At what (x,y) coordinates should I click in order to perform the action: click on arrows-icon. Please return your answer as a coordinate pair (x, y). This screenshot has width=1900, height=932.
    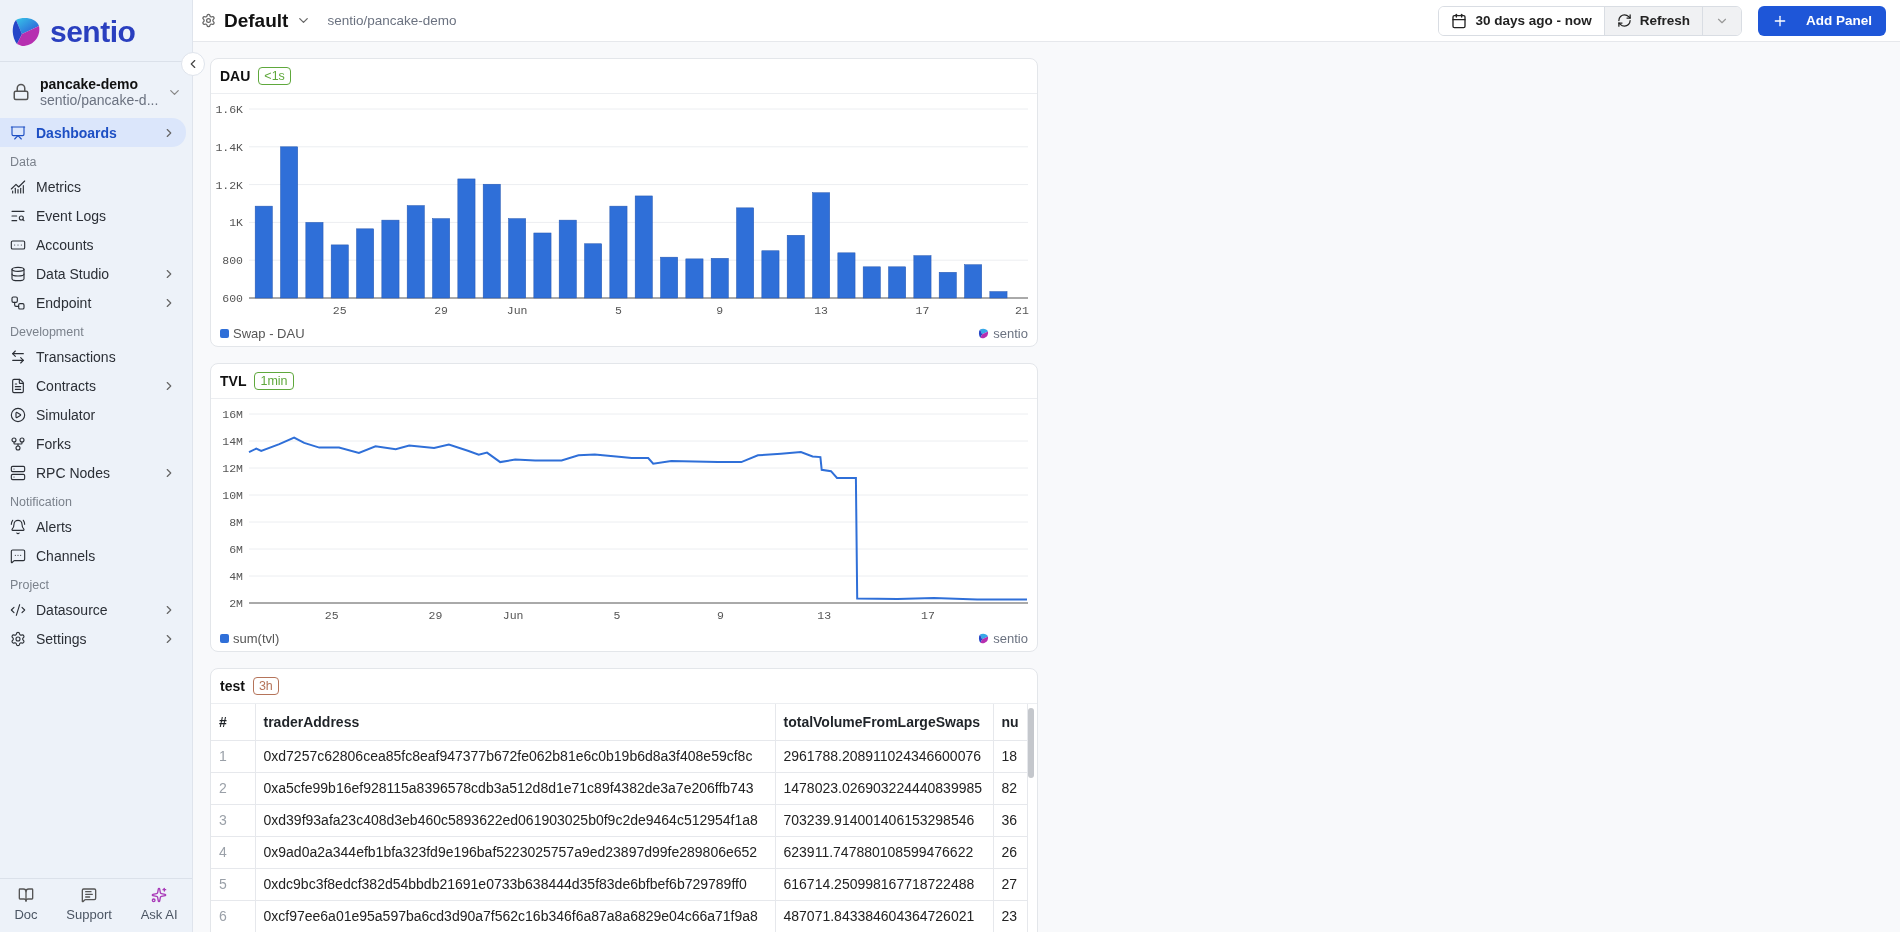
    Looking at the image, I should click on (18, 356).